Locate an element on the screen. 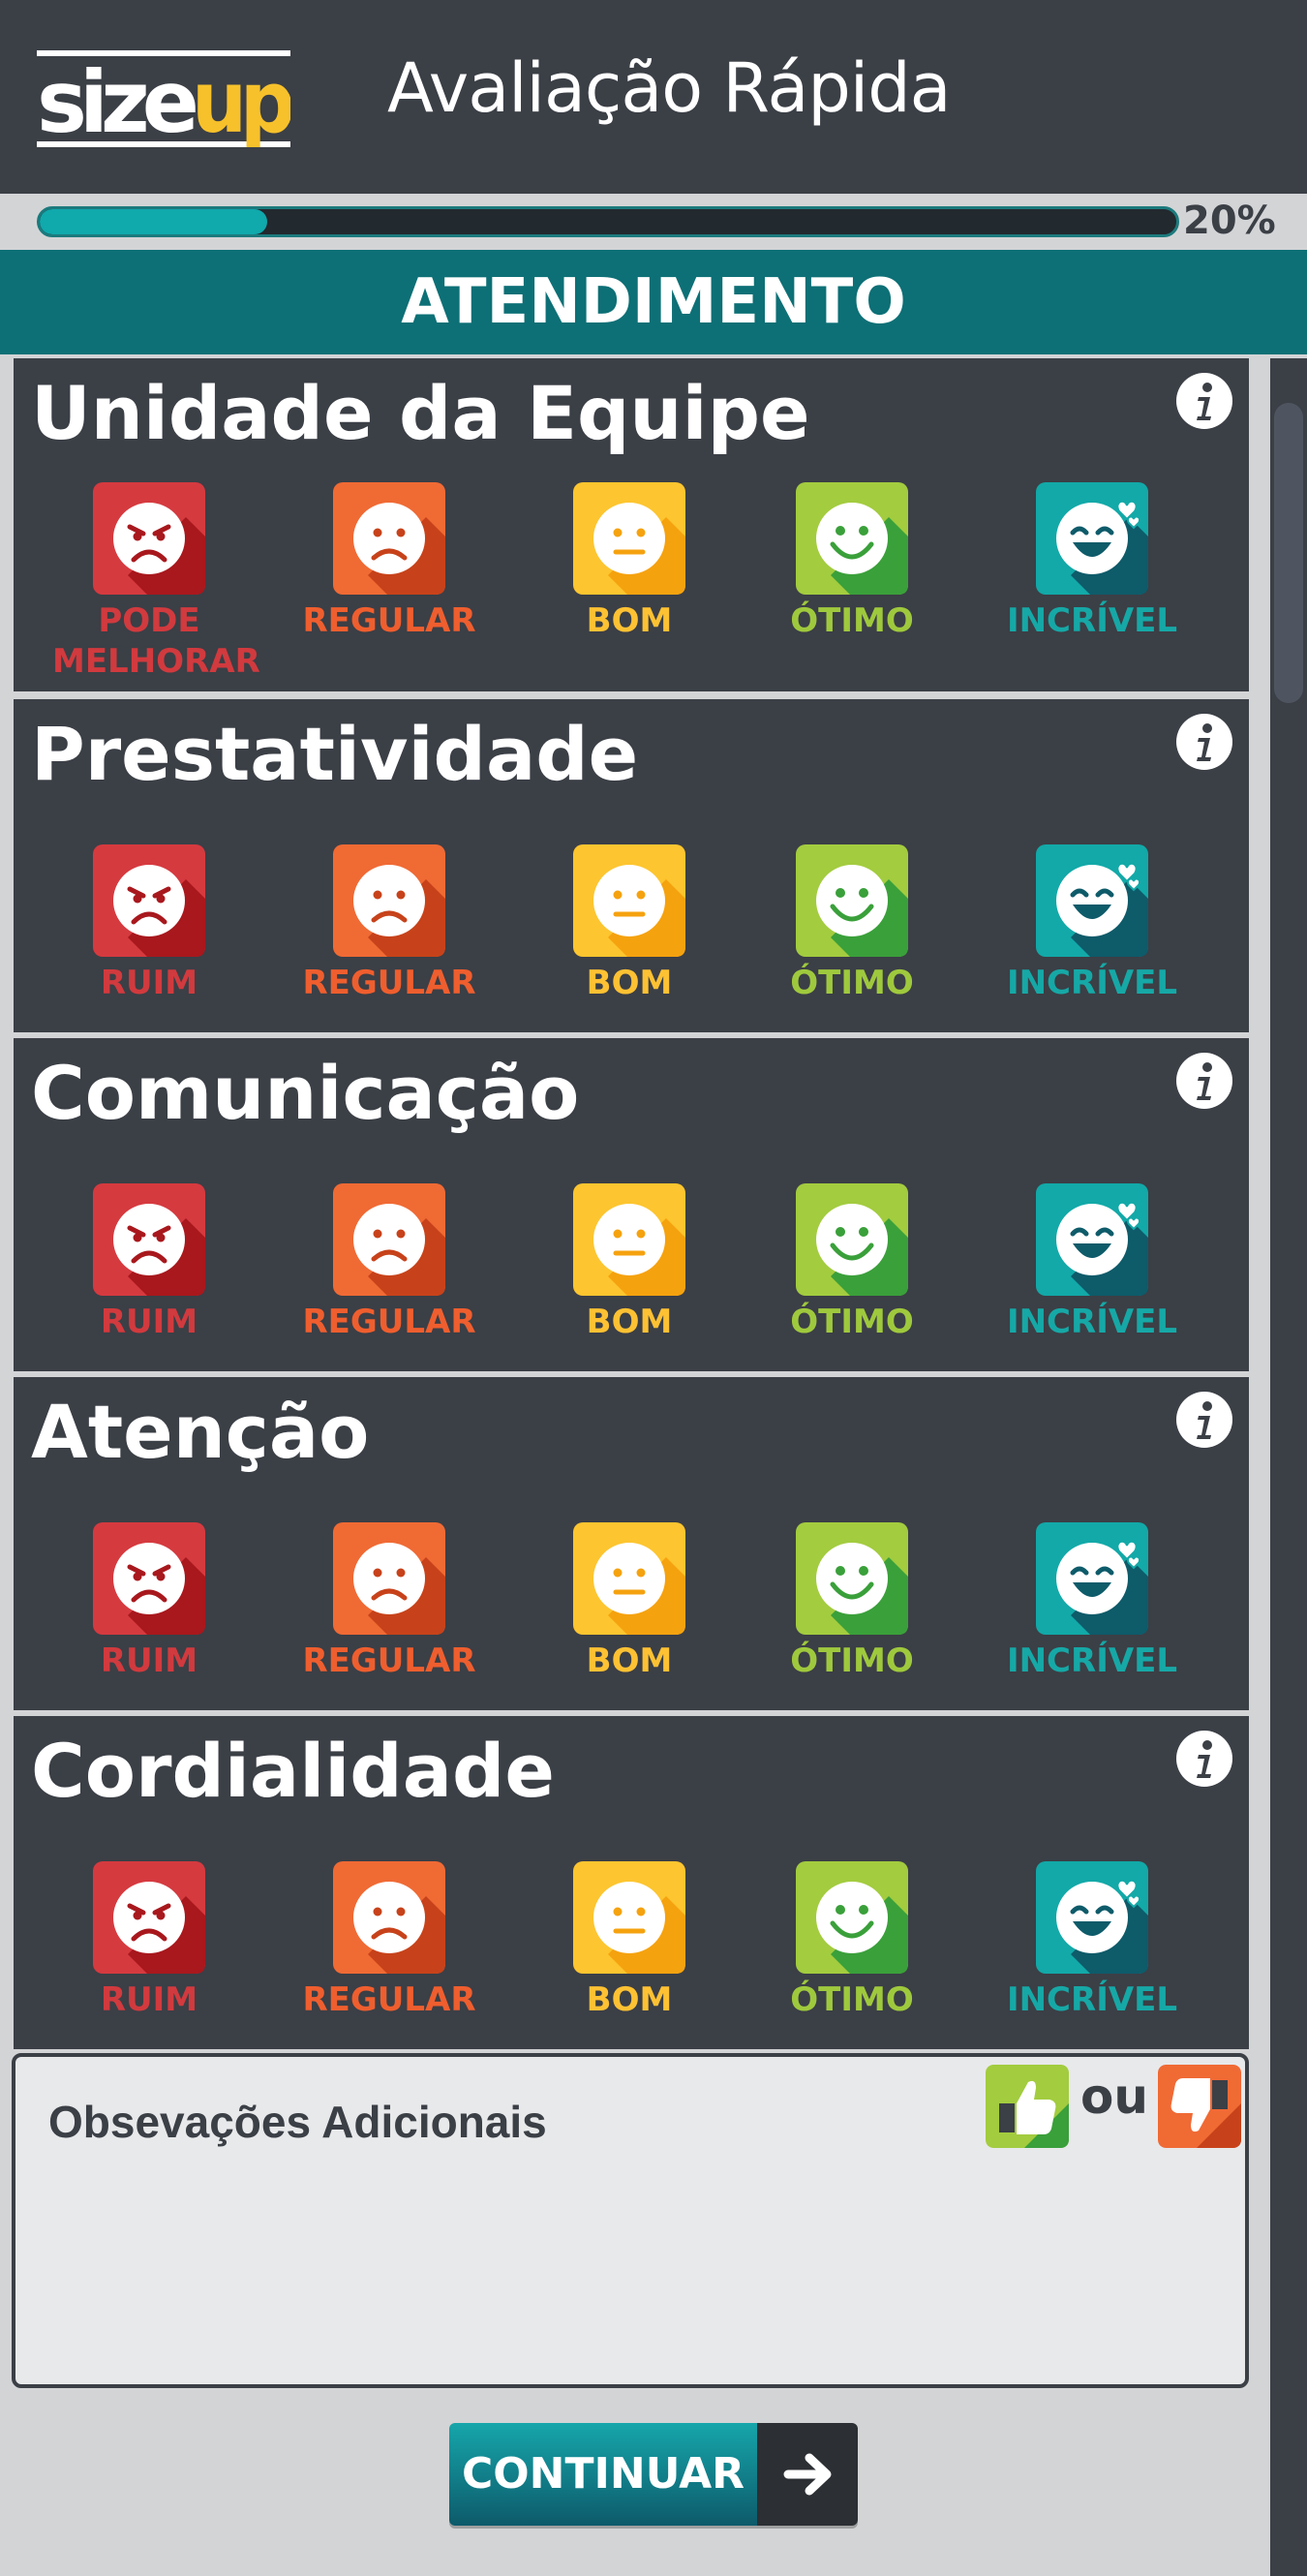 This screenshot has width=1307, height=2576. criterion-title: Atenção is located at coordinates (201, 1432).